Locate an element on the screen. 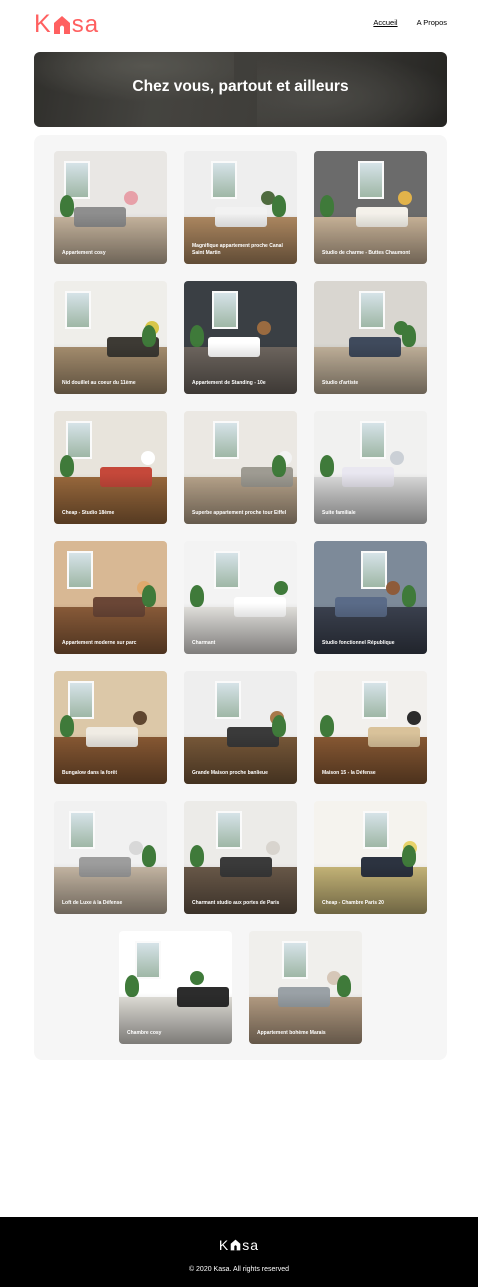 The height and width of the screenshot is (1287, 478). copyright-text: © 2020 Kasa. All rights reserved is located at coordinates (239, 1269).